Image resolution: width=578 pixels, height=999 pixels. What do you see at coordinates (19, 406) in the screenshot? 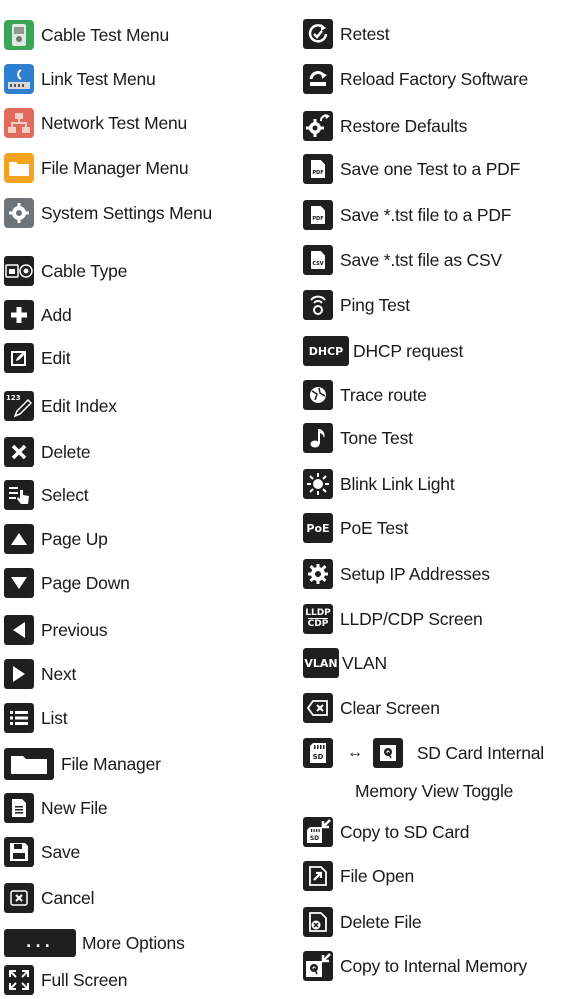
I see `edit-index-icon: 123` at bounding box center [19, 406].